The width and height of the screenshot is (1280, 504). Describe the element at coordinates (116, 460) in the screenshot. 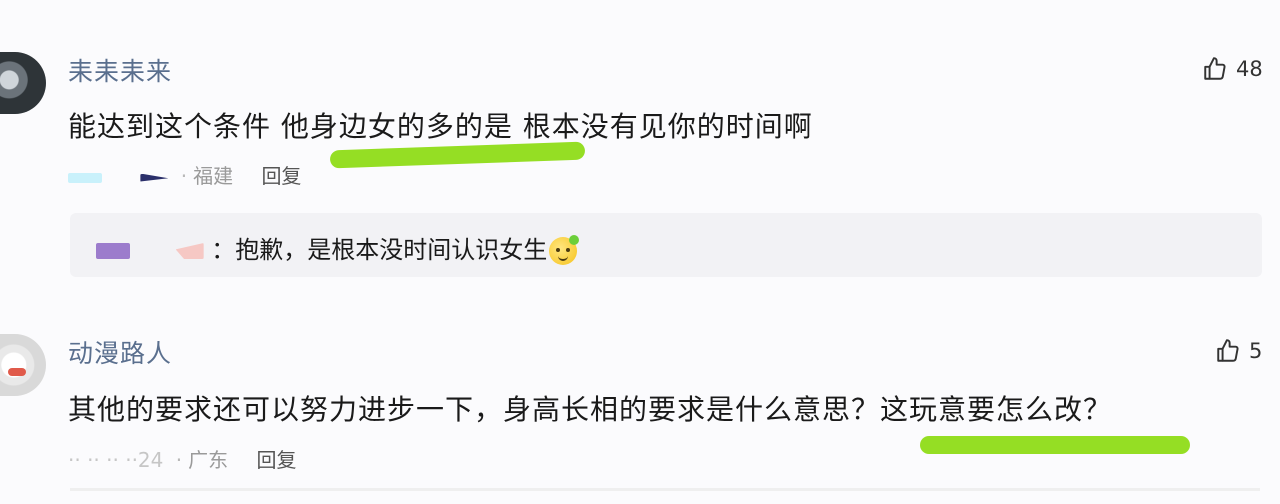

I see `comment-date: ·· ·· ·· ··24` at that location.